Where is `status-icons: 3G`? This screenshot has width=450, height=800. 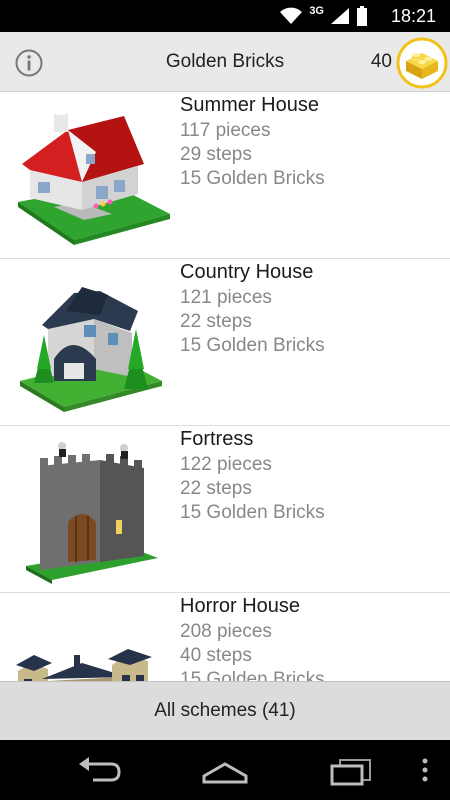
status-icons: 3G is located at coordinates (323, 16).